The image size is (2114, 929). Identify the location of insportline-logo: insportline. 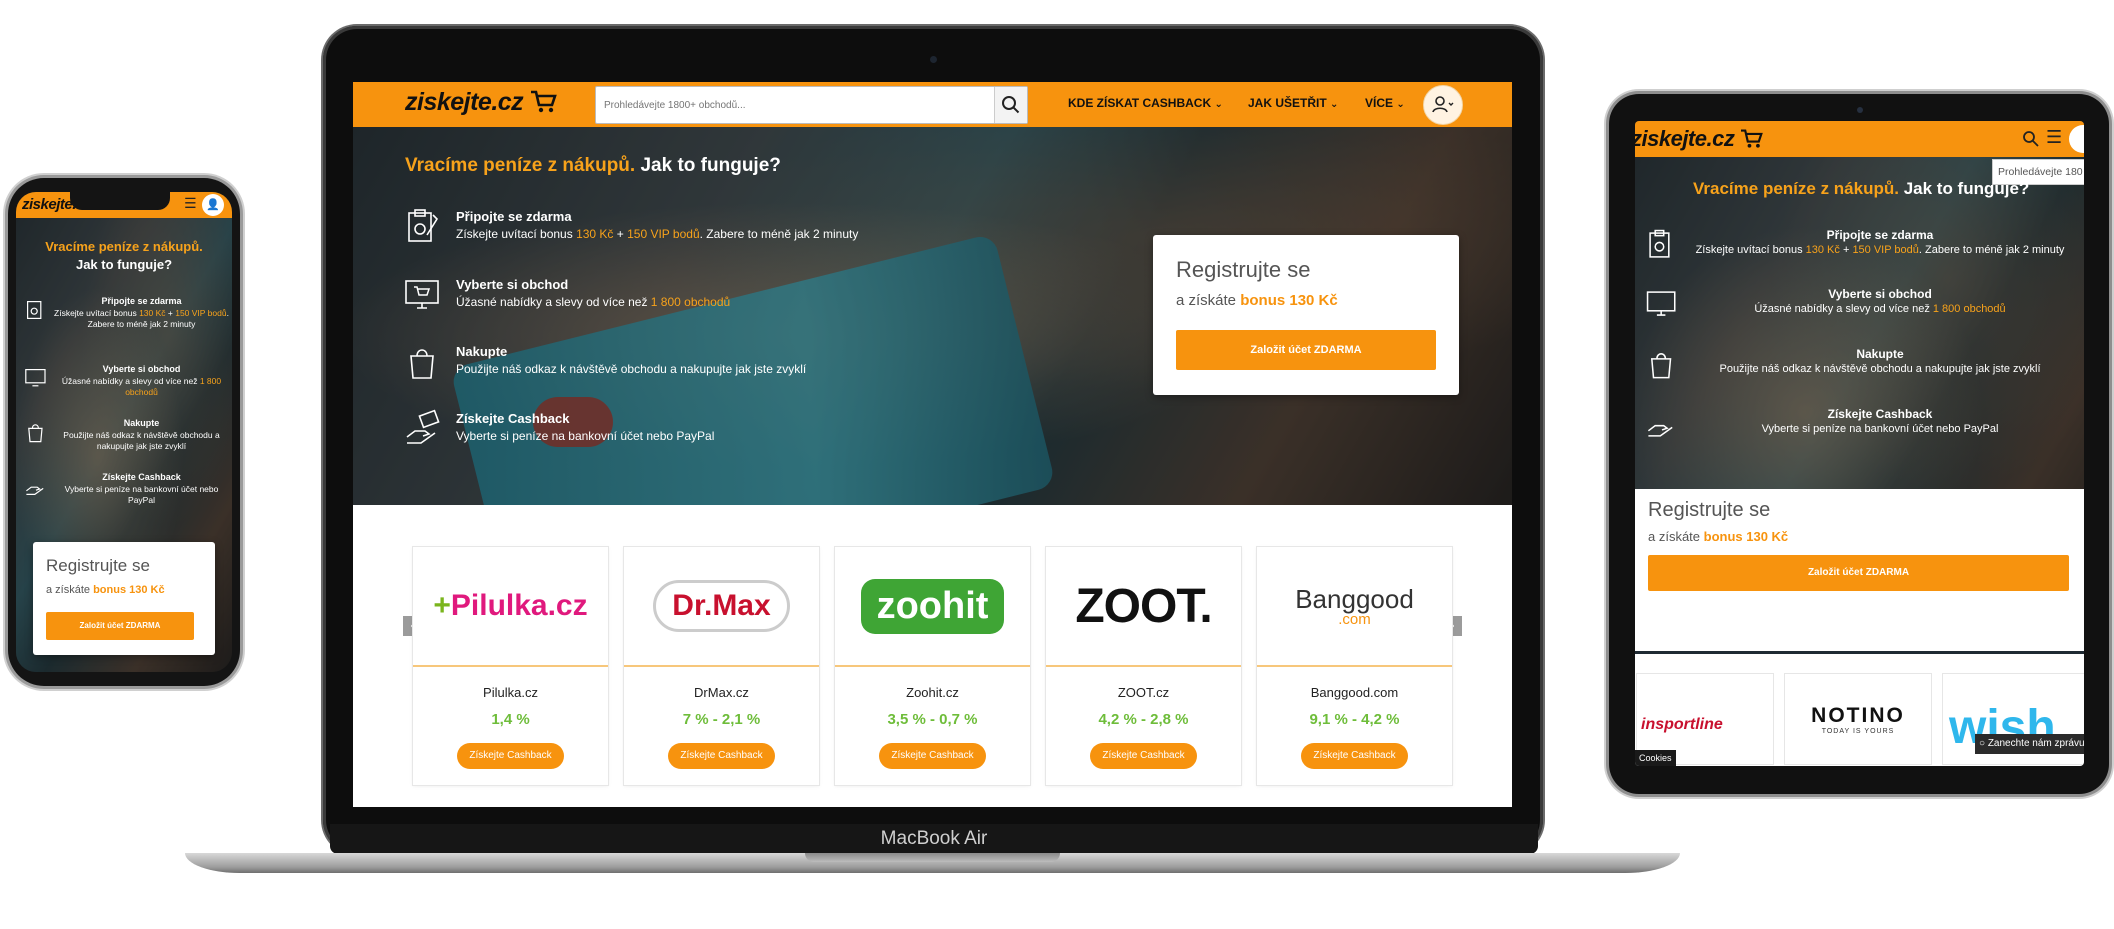
(1682, 724).